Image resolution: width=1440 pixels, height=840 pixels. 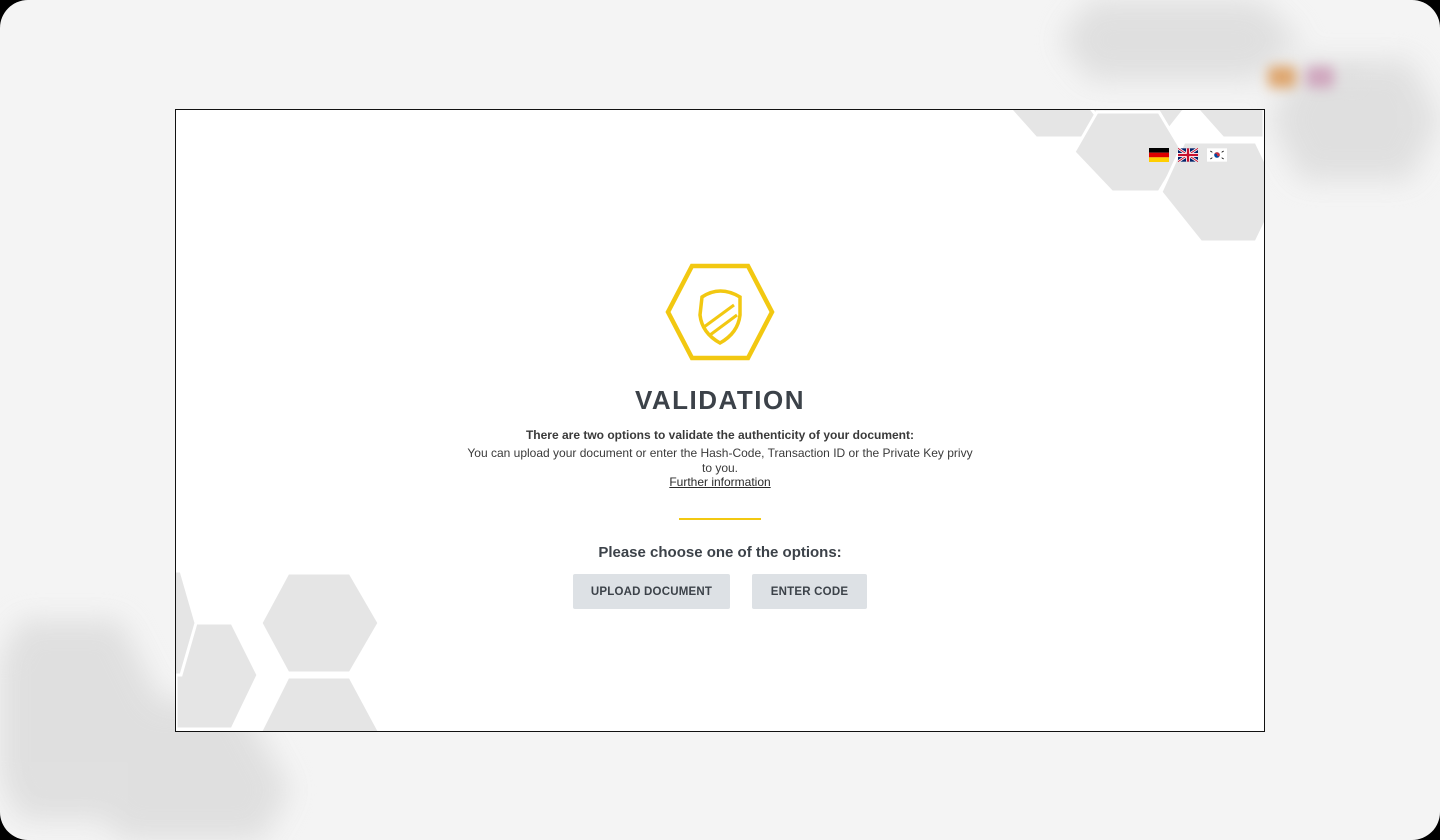 I want to click on enter-code-button: ENTER CODE, so click(x=809, y=591).